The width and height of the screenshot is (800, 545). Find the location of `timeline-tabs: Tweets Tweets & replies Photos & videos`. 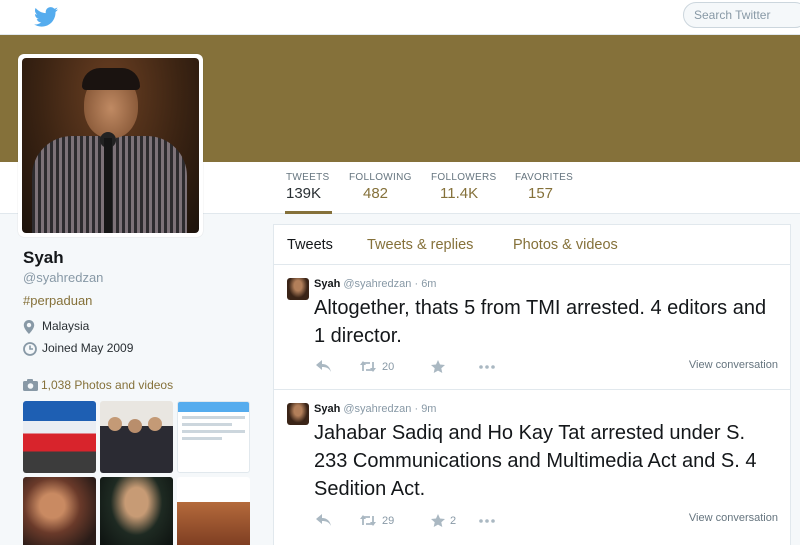

timeline-tabs: Tweets Tweets & replies Photos & videos is located at coordinates (532, 245).